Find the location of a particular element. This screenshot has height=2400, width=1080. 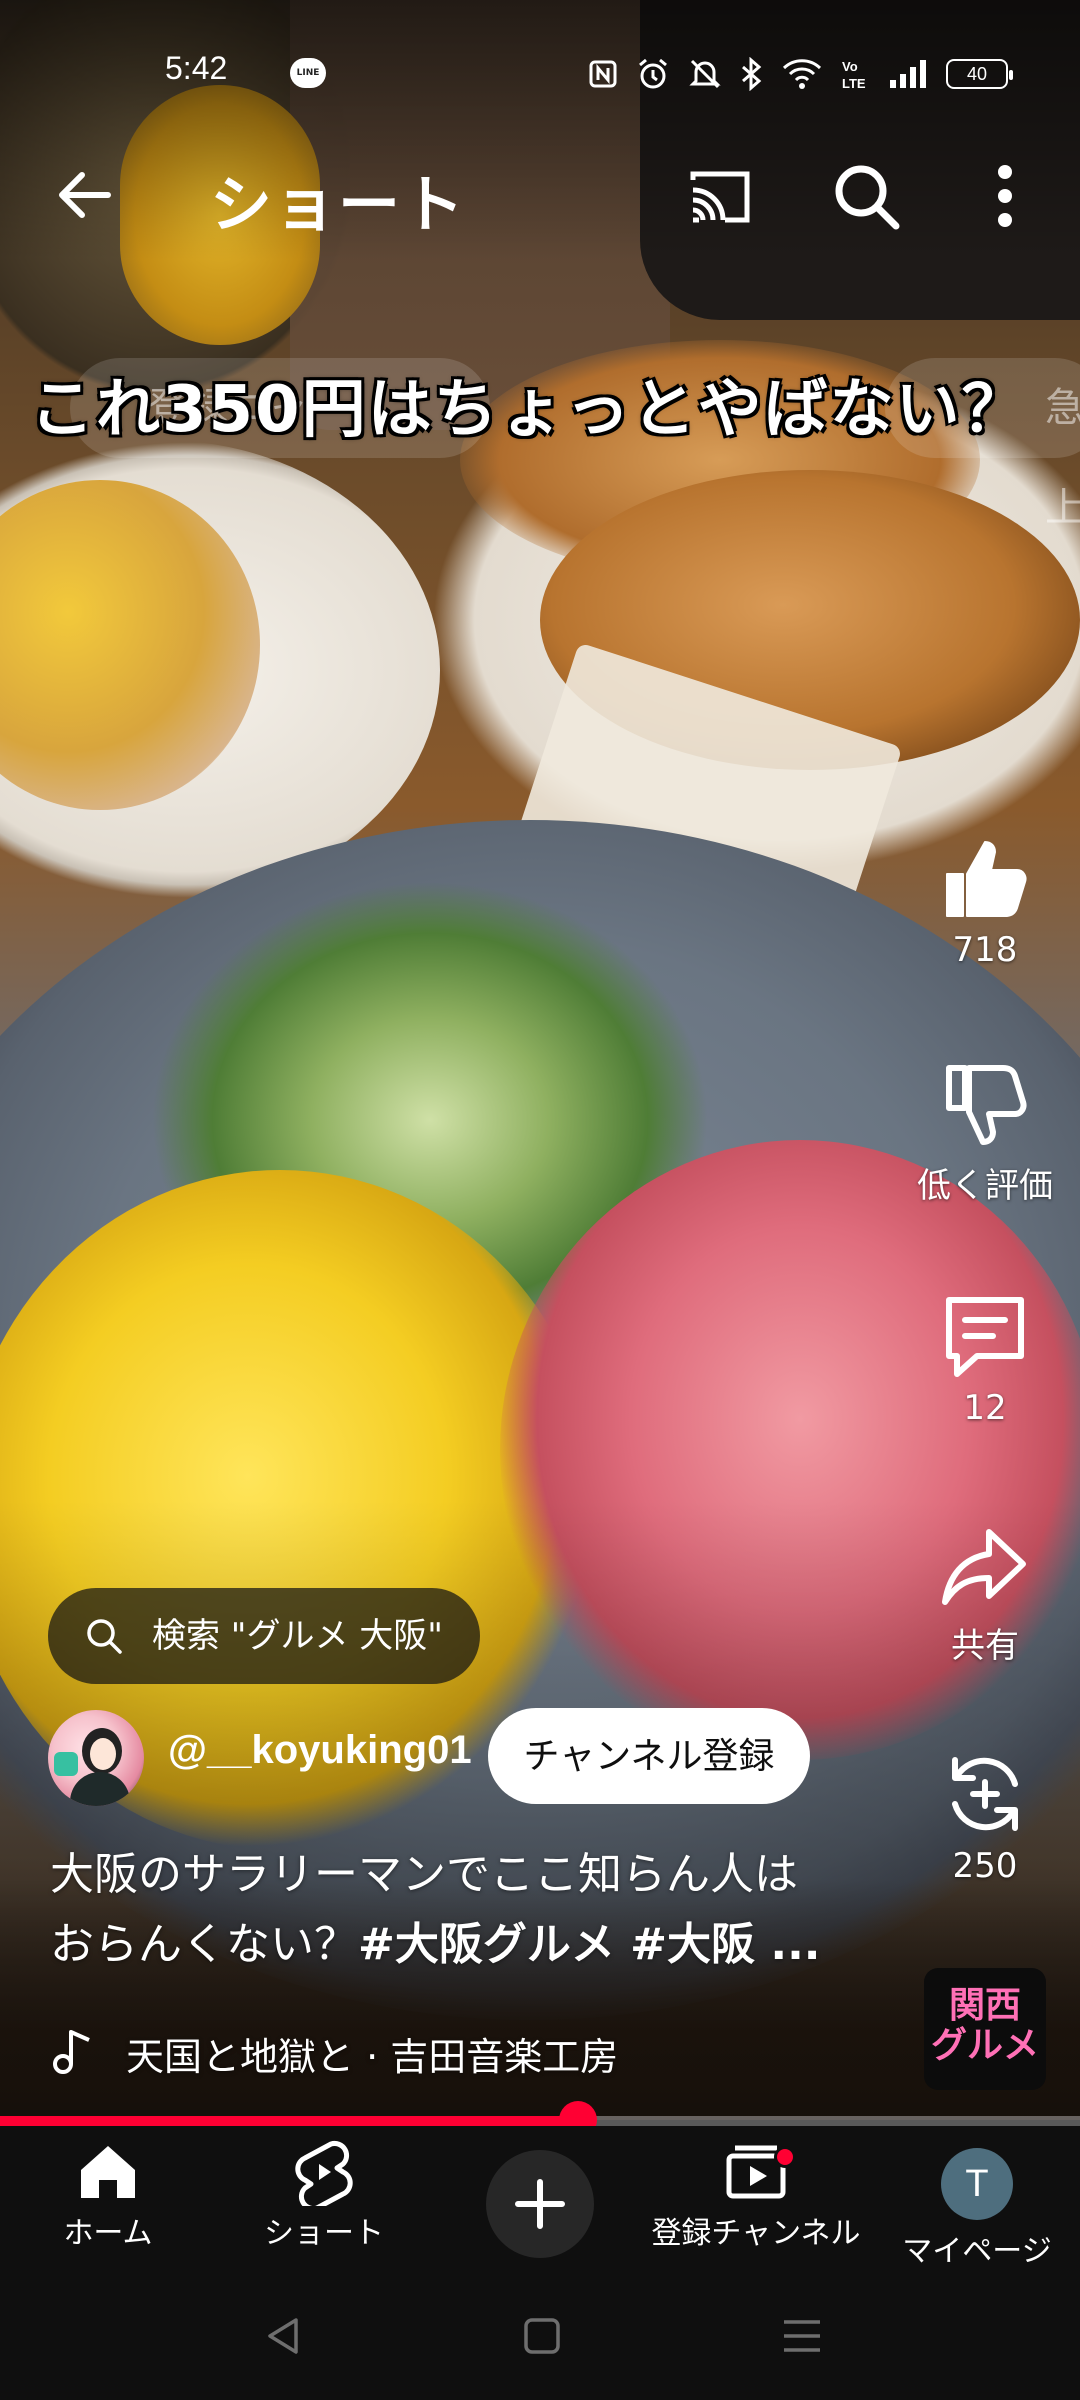

bottom-nav: ホーム ショート 登録チャンネル T マイページ is located at coordinates (540, 2203).